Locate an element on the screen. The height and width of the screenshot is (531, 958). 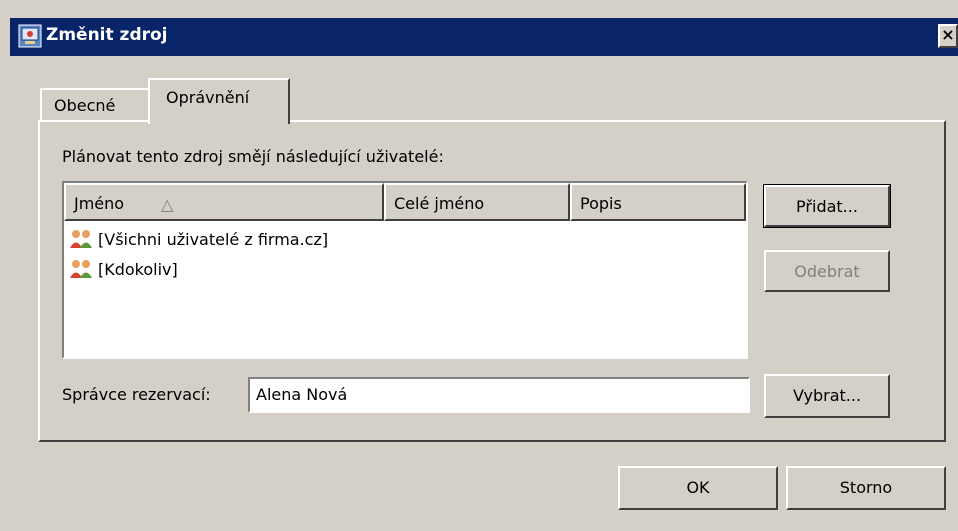
tab-permissions: Oprávnění is located at coordinates (219, 101).